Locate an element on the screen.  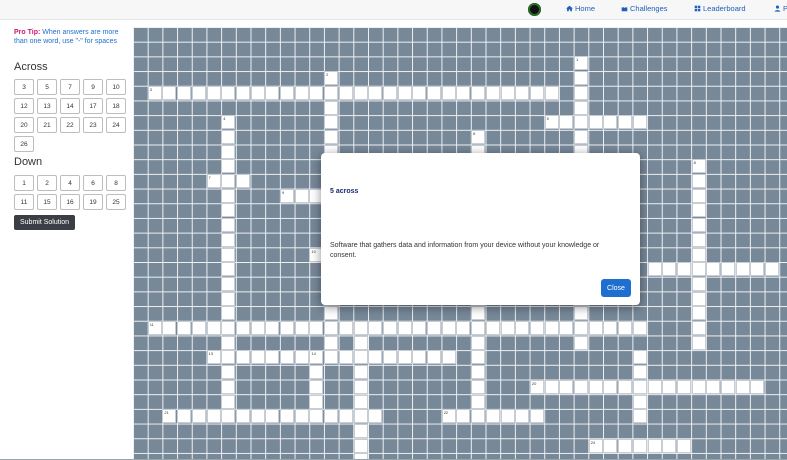
crossword-cell: 14 is located at coordinates (316, 357).